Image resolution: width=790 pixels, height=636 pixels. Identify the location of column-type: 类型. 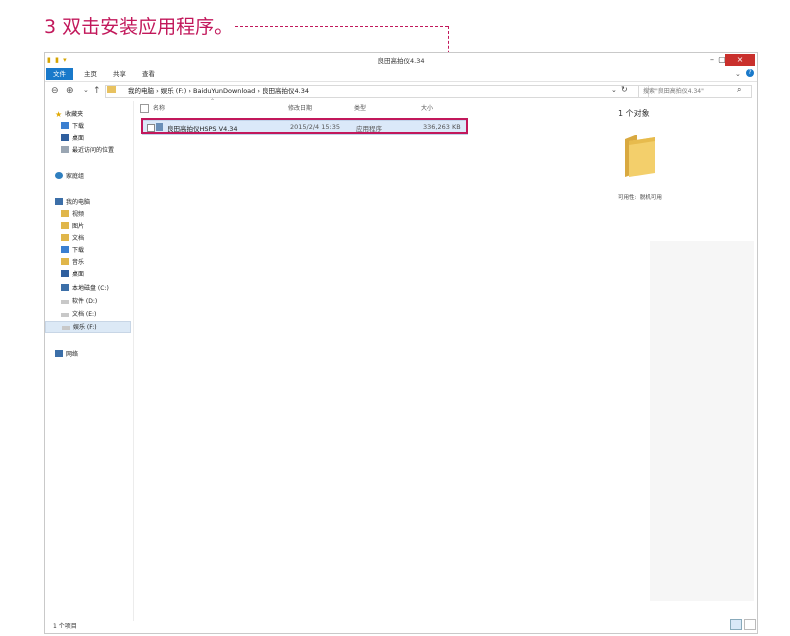
(360, 107).